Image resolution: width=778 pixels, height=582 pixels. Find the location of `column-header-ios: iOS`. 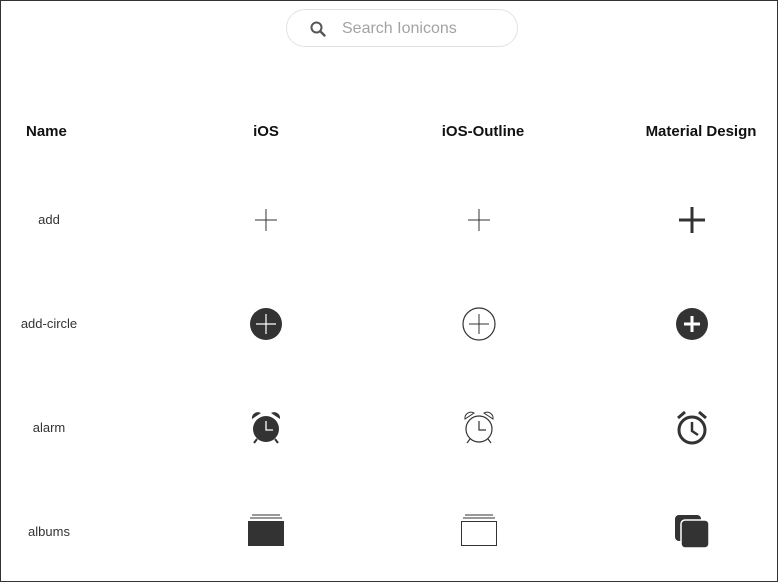

column-header-ios: iOS is located at coordinates (266, 131).